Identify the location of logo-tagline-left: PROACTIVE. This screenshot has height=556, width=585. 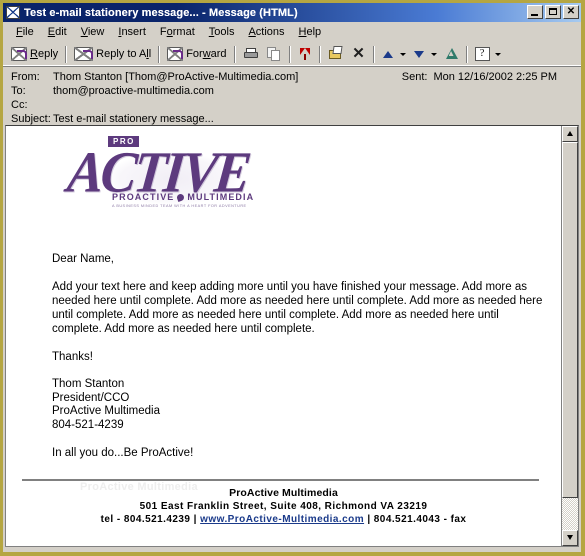
(143, 197).